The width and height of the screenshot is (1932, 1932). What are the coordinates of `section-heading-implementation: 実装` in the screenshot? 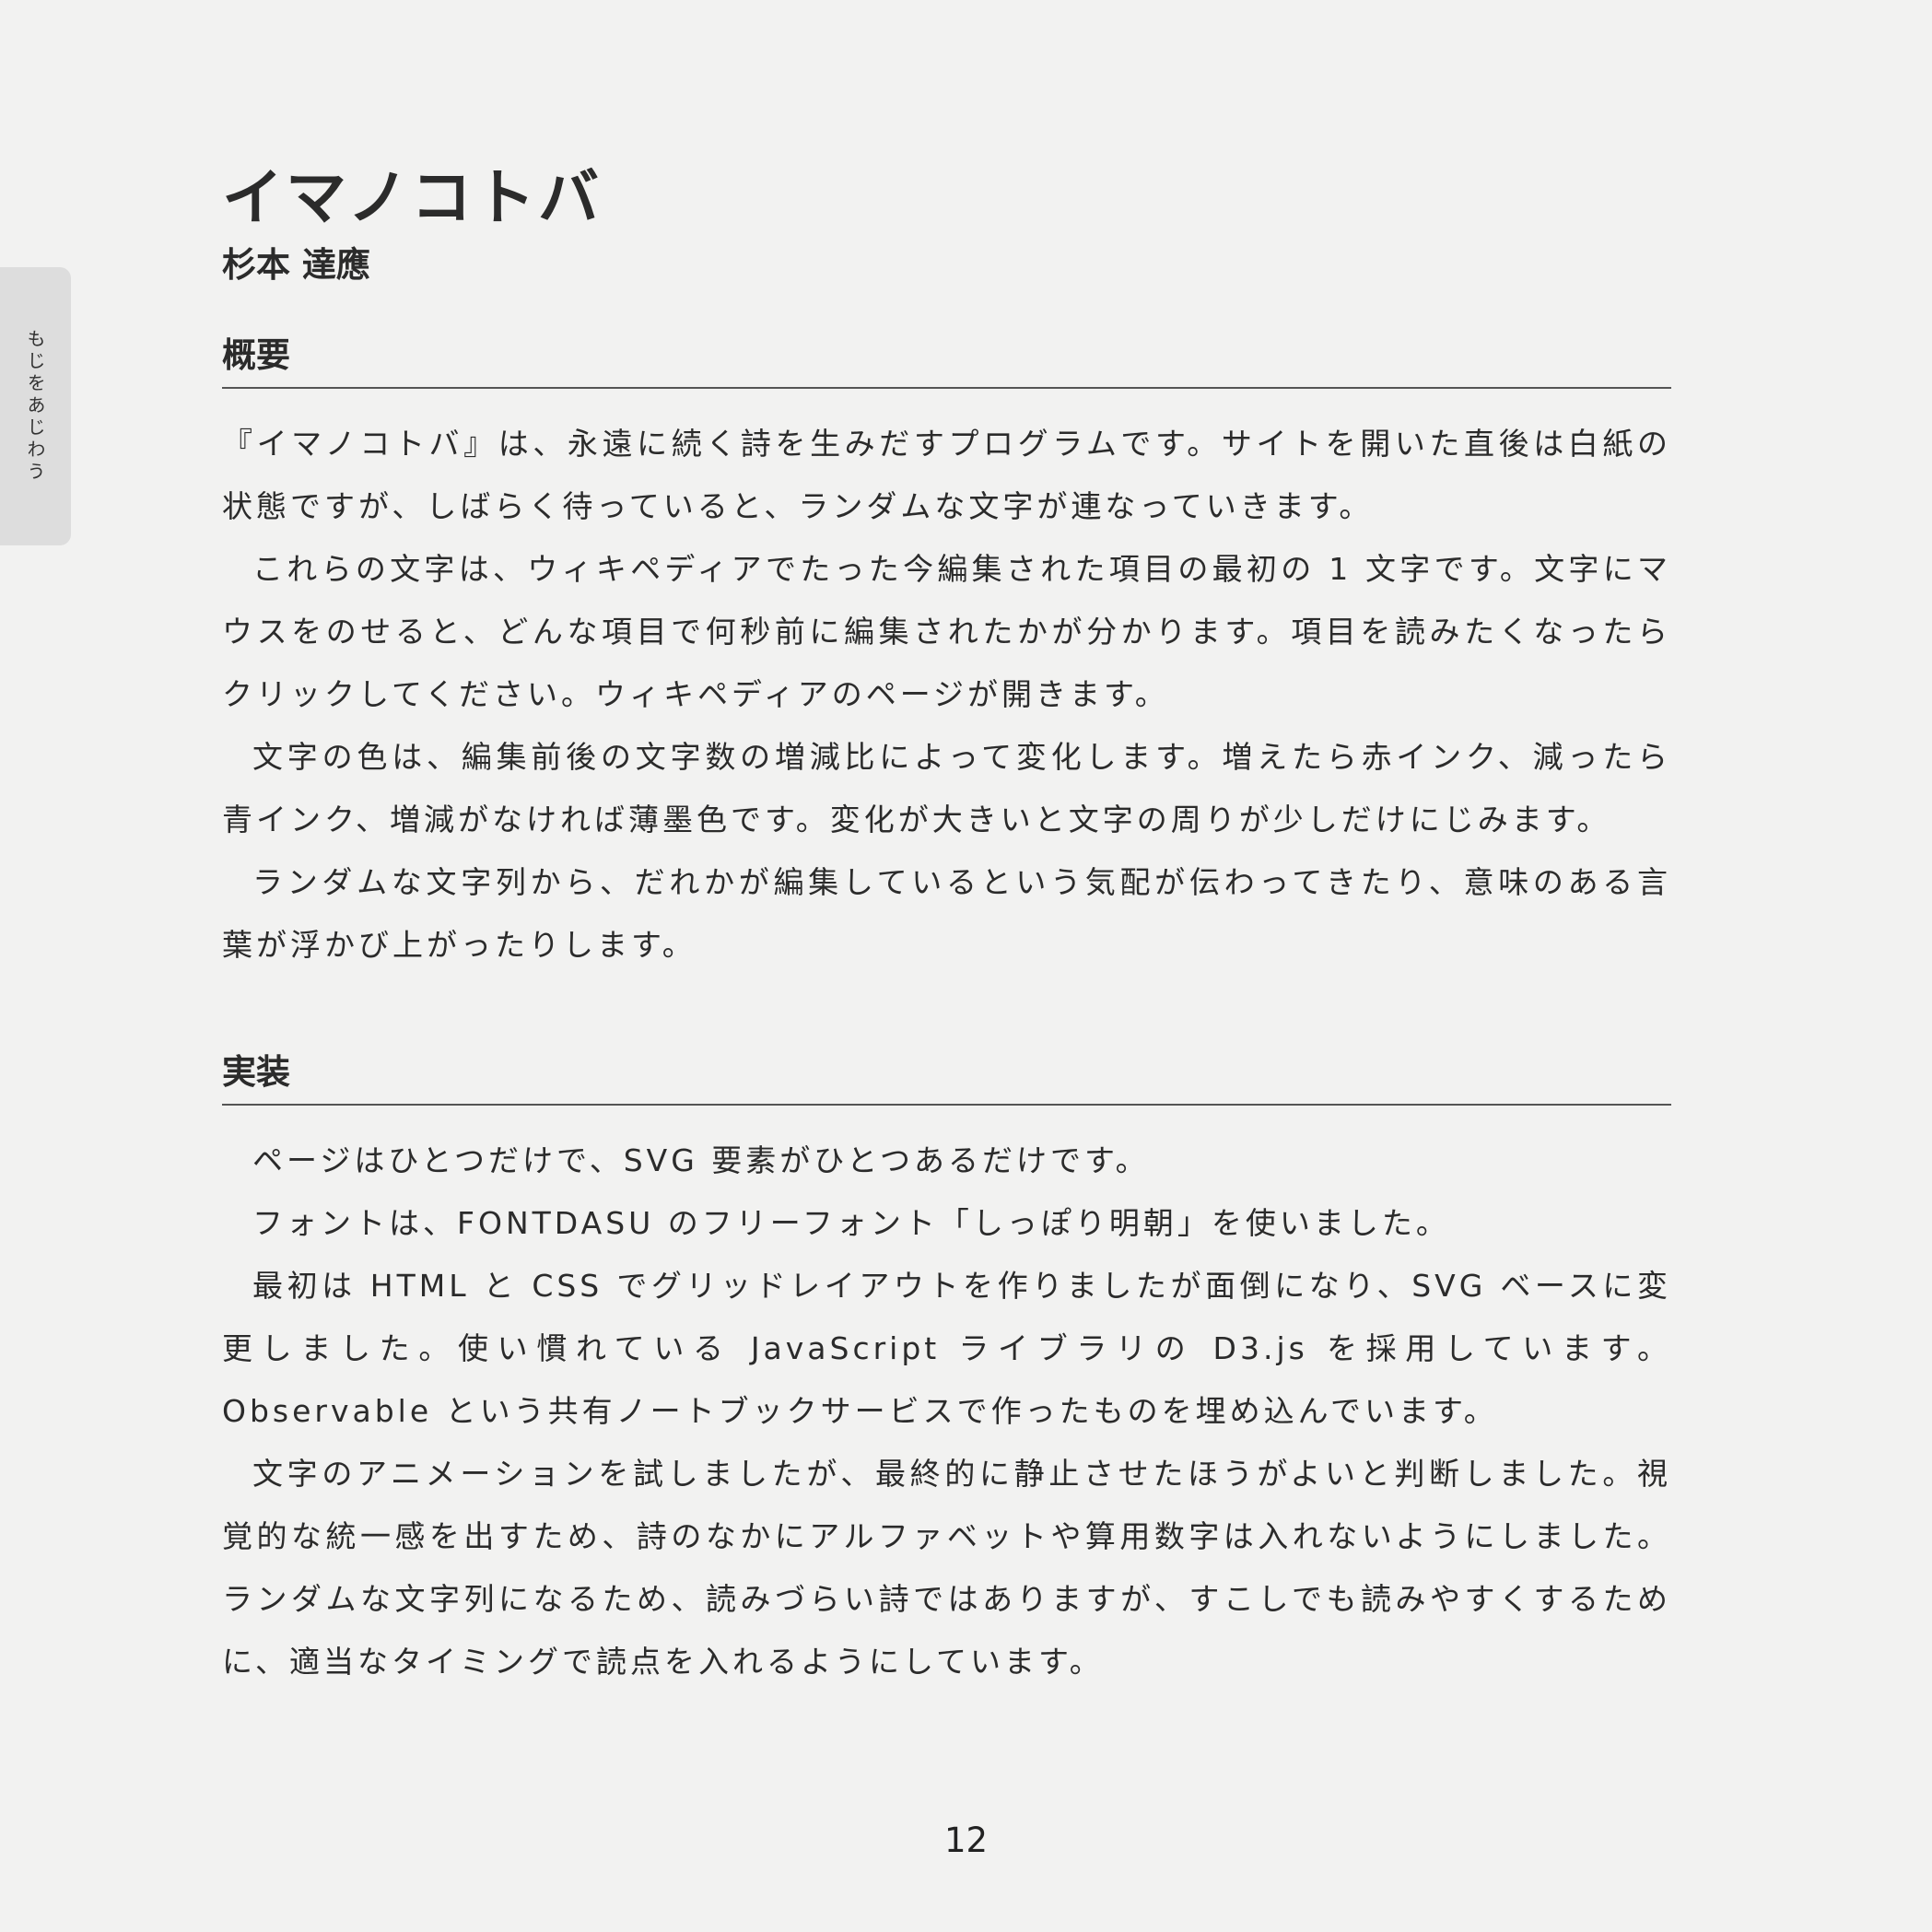 It's located at (946, 1077).